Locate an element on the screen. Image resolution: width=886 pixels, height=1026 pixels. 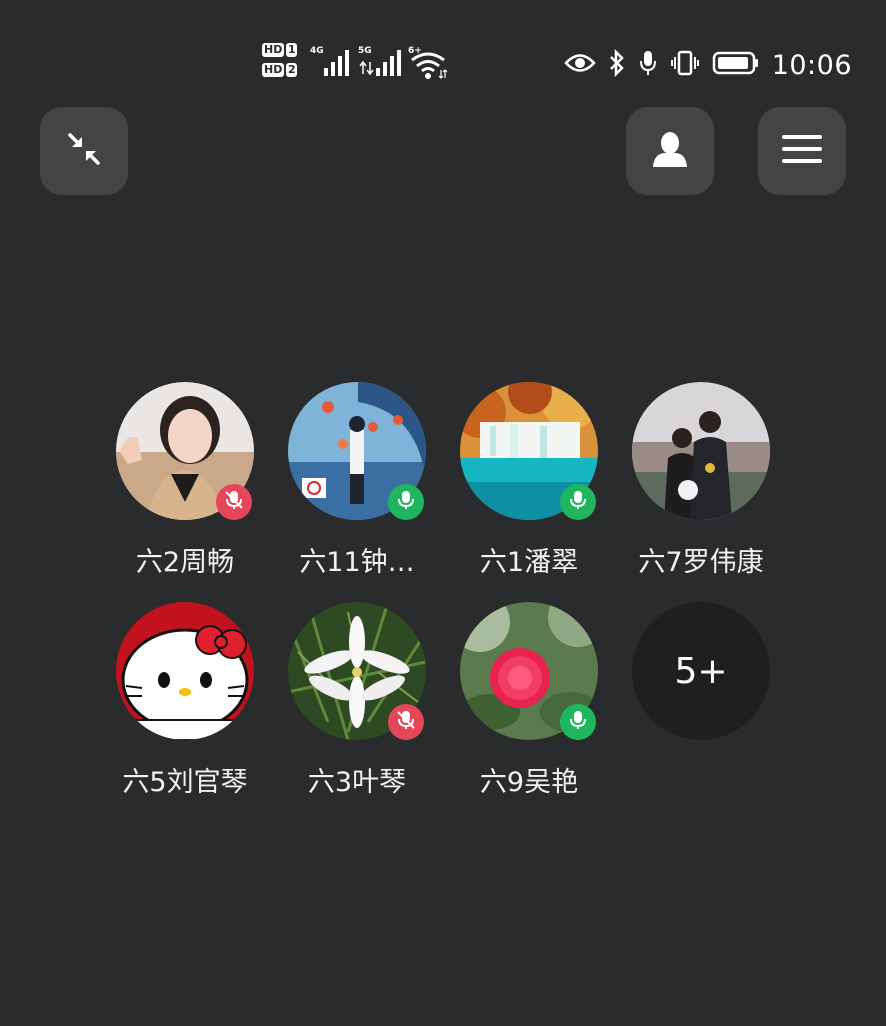
hd2-number: 2 is located at coordinates (292, 70).